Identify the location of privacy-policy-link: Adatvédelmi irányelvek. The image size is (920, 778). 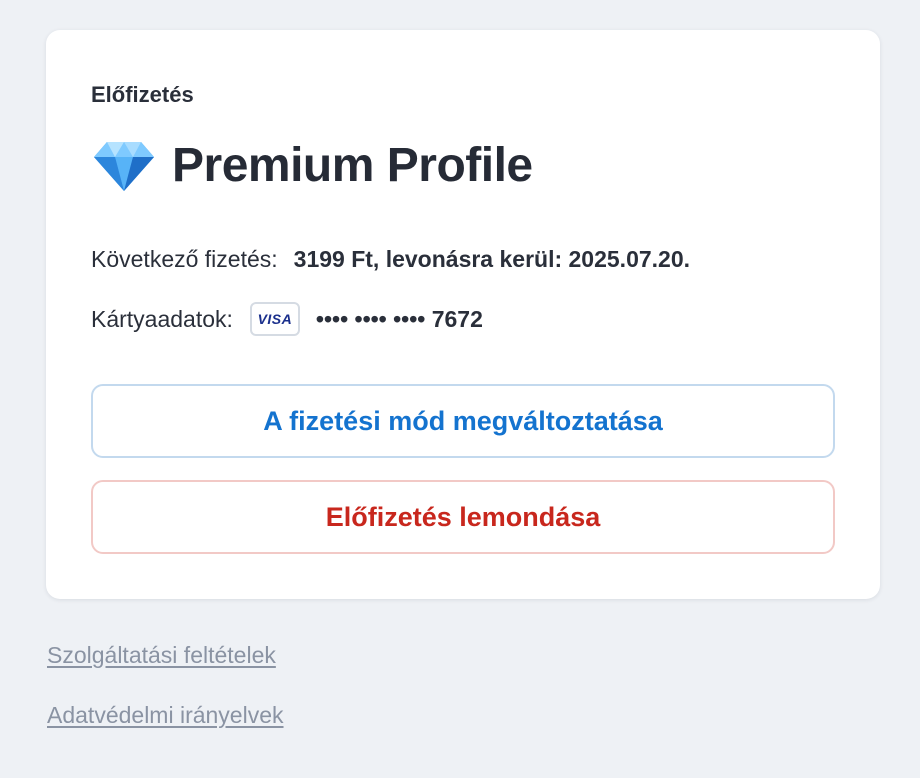
(165, 715).